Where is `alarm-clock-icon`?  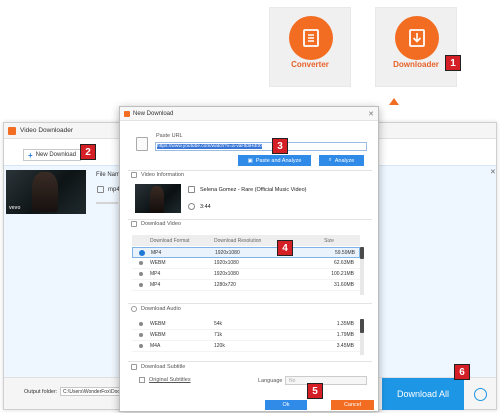
alarm-clock-icon is located at coordinates (480, 394).